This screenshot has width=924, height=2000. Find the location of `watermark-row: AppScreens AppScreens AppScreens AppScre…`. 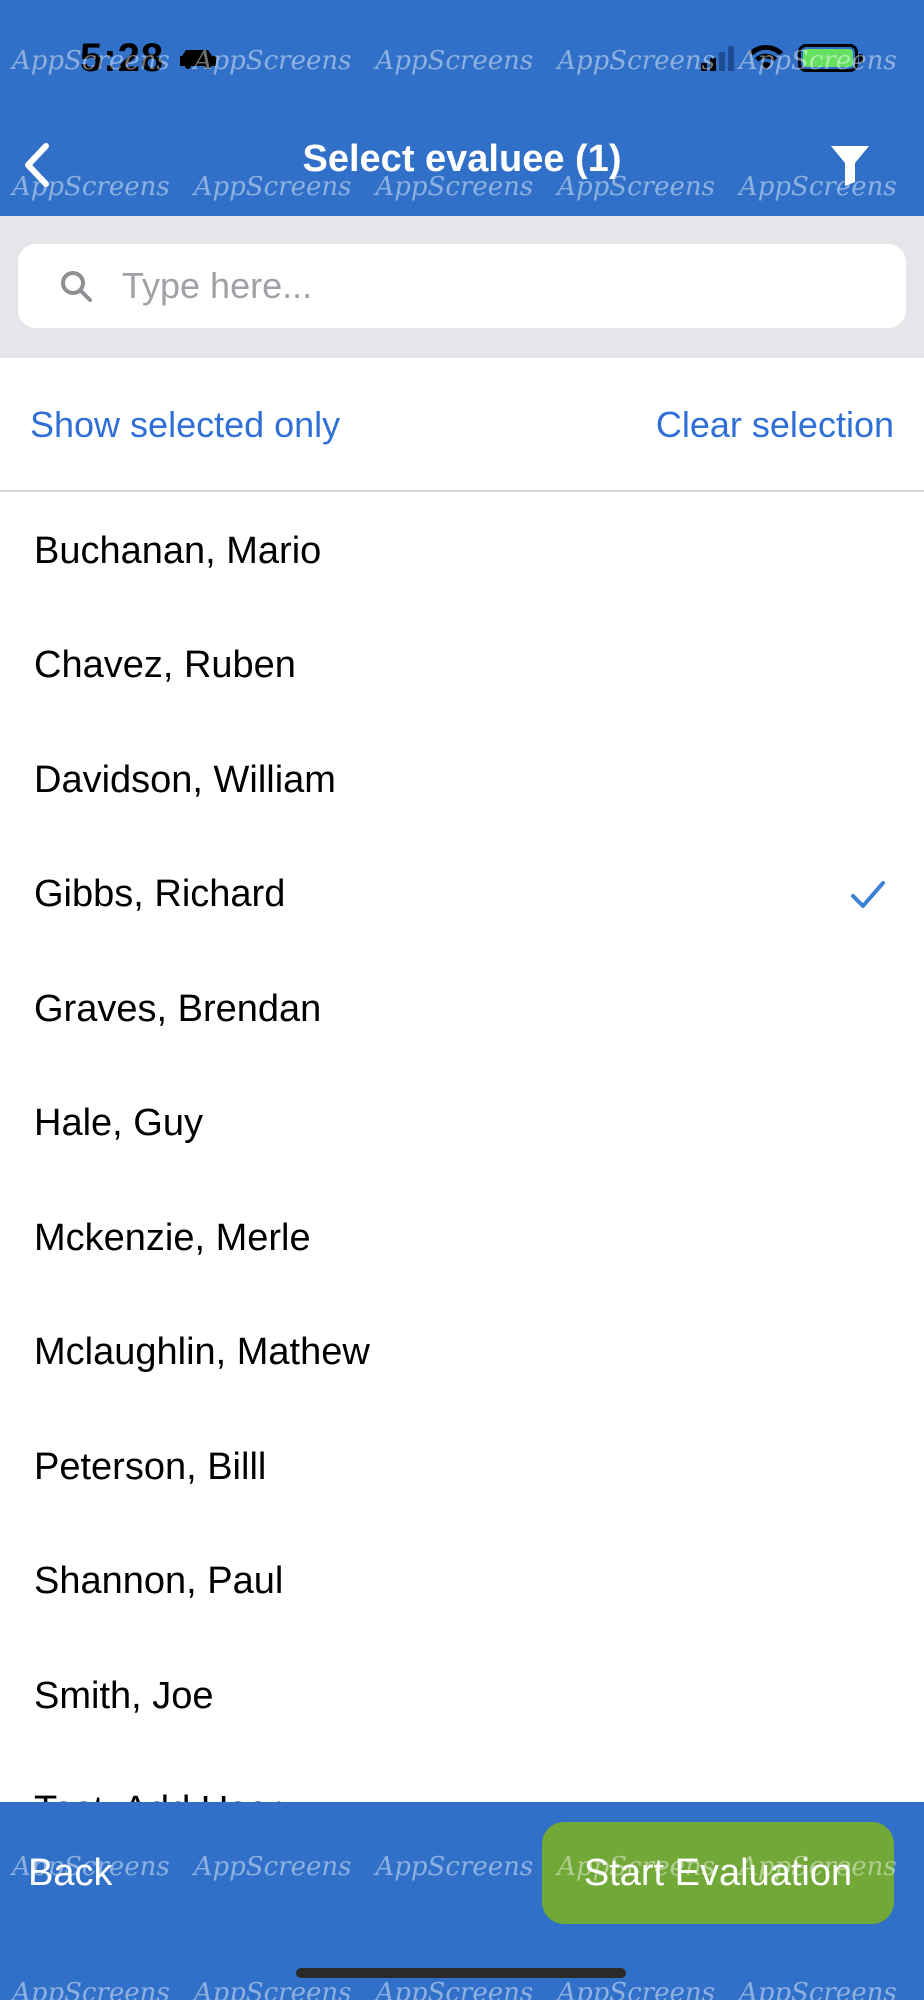

watermark-row: AppScreens AppScreens AppScreens AppScre… is located at coordinates (454, 1989).